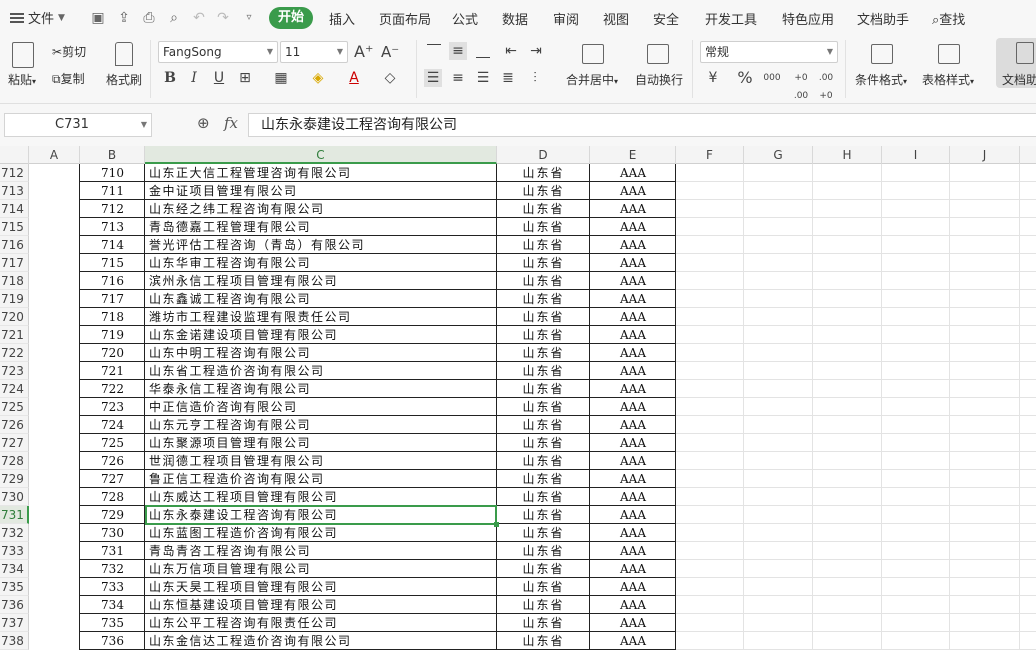  What do you see at coordinates (112, 173) in the screenshot?
I see `cell-serial: 710` at bounding box center [112, 173].